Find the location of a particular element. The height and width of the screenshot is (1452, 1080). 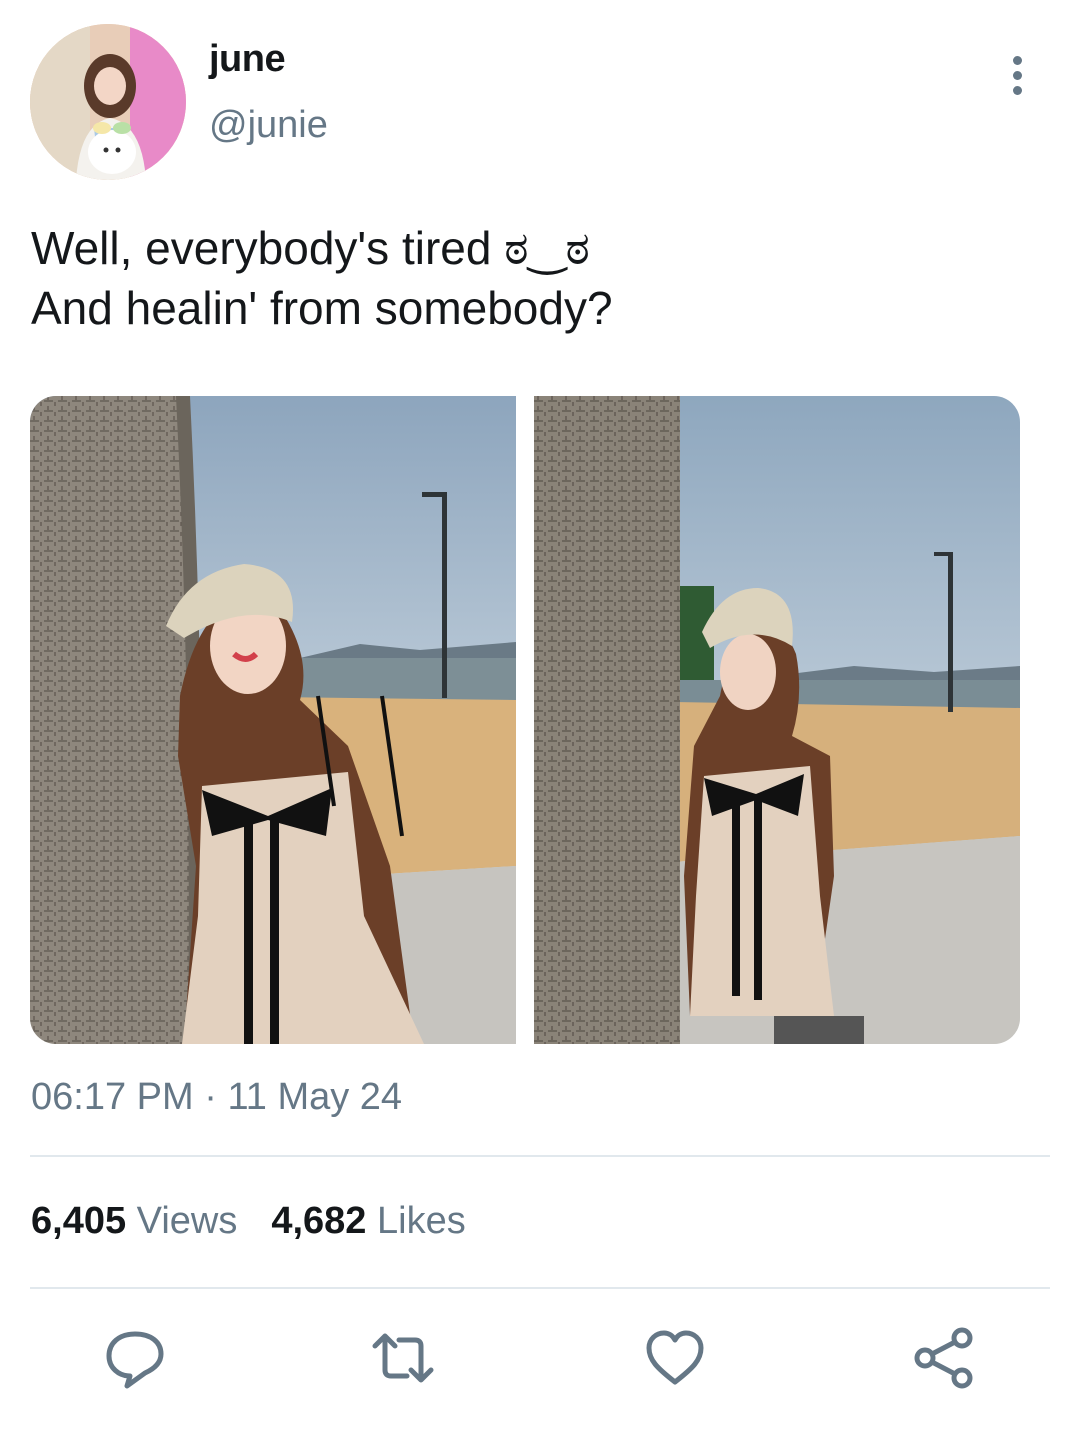

tweet-time: 06:17 PM is located at coordinates (112, 1097).